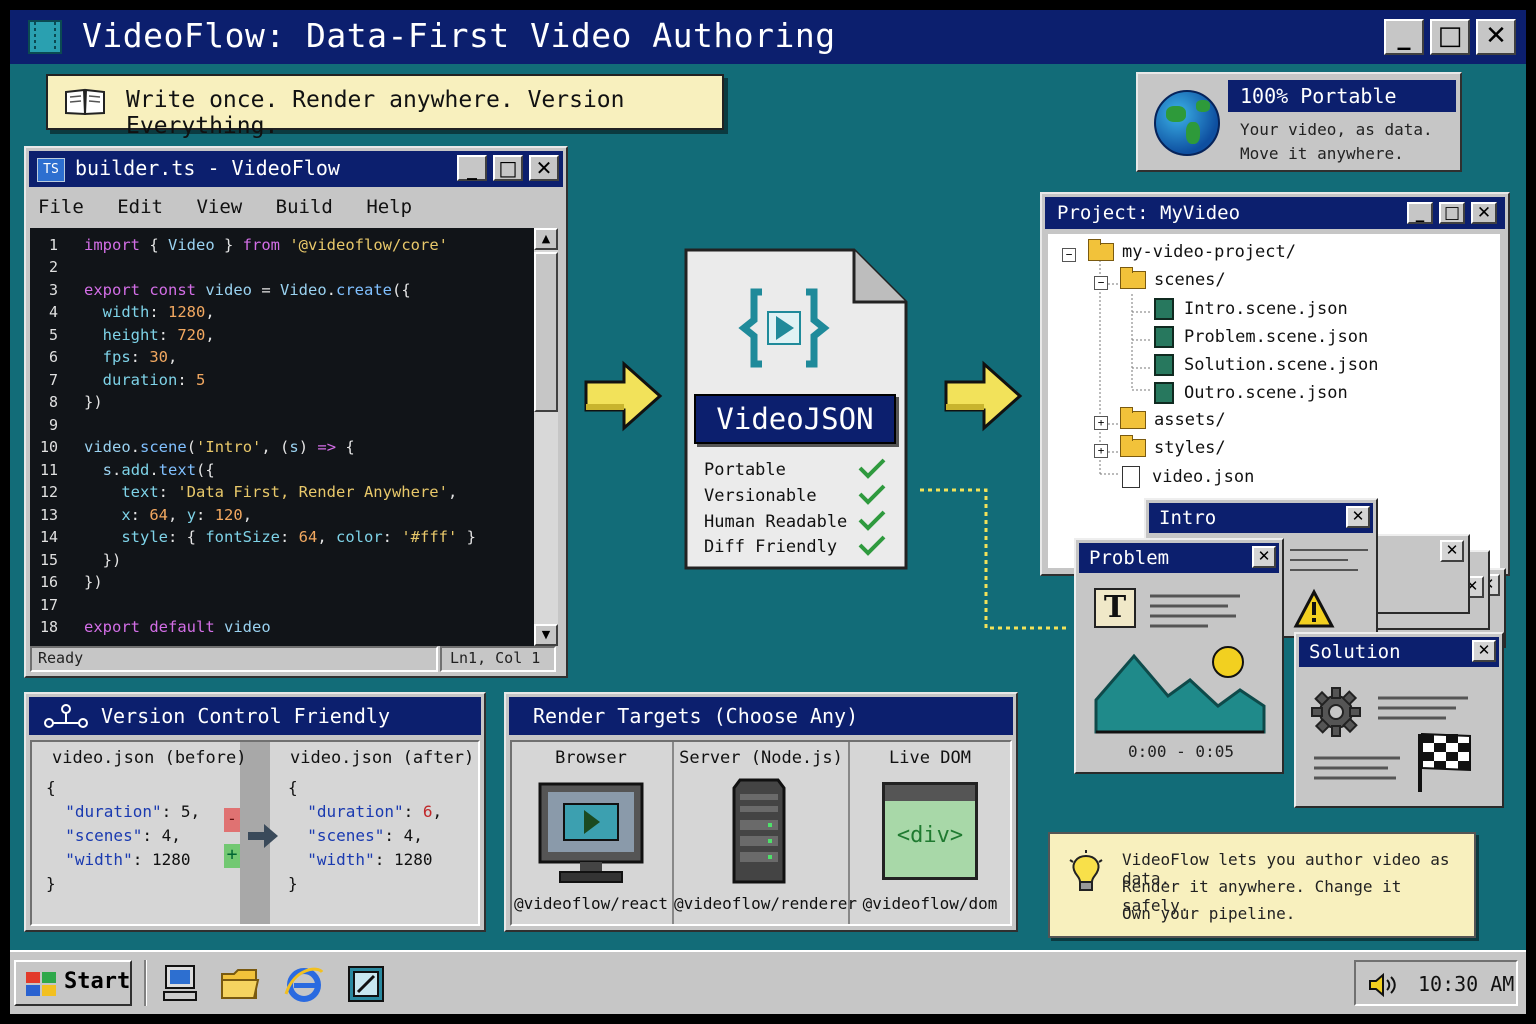 The width and height of the screenshot is (1536, 1024). Describe the element at coordinates (1251, 393) in the screenshot. I see `tree-file: Outro.scene.json` at that location.